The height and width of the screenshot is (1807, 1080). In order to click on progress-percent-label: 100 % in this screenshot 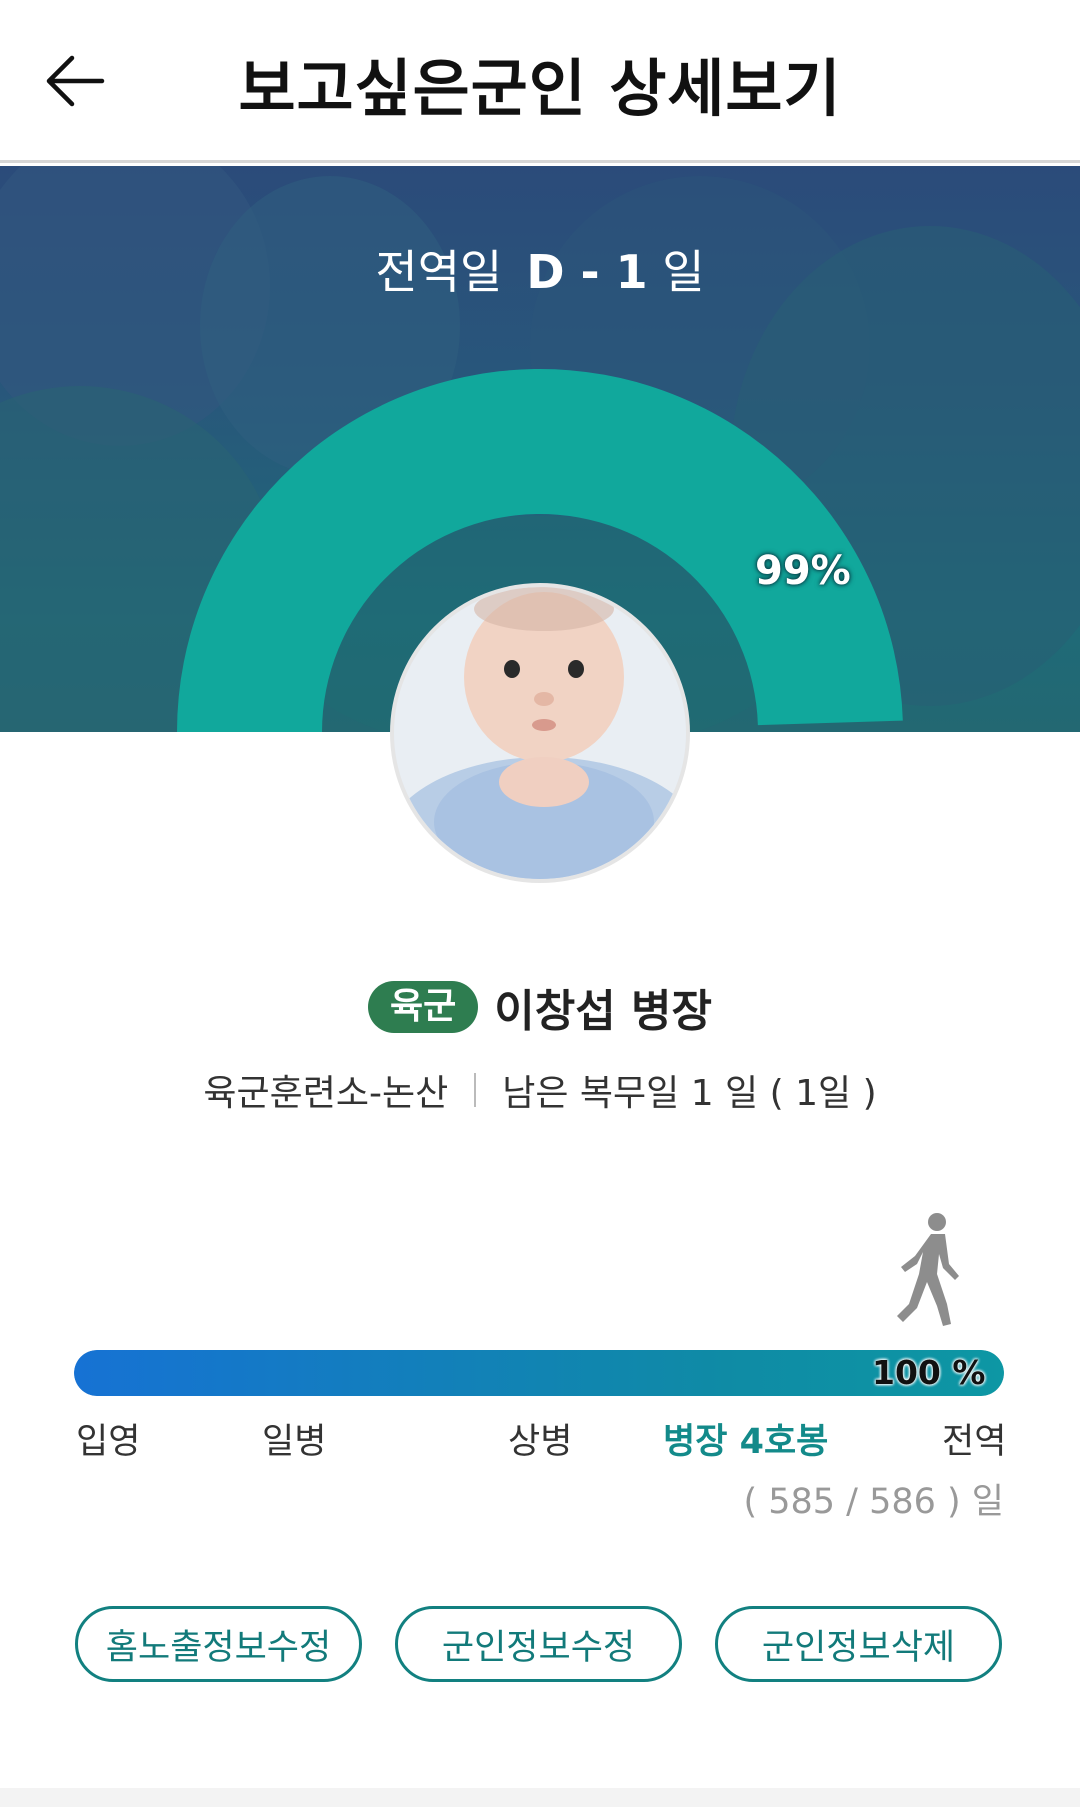, I will do `click(929, 1372)`.